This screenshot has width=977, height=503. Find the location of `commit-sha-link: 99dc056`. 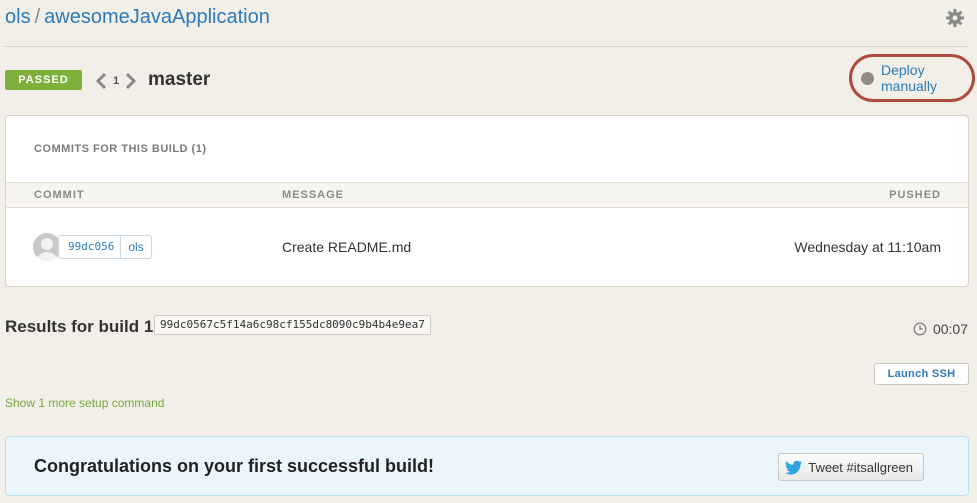

commit-sha-link: 99dc056 is located at coordinates (89, 247).